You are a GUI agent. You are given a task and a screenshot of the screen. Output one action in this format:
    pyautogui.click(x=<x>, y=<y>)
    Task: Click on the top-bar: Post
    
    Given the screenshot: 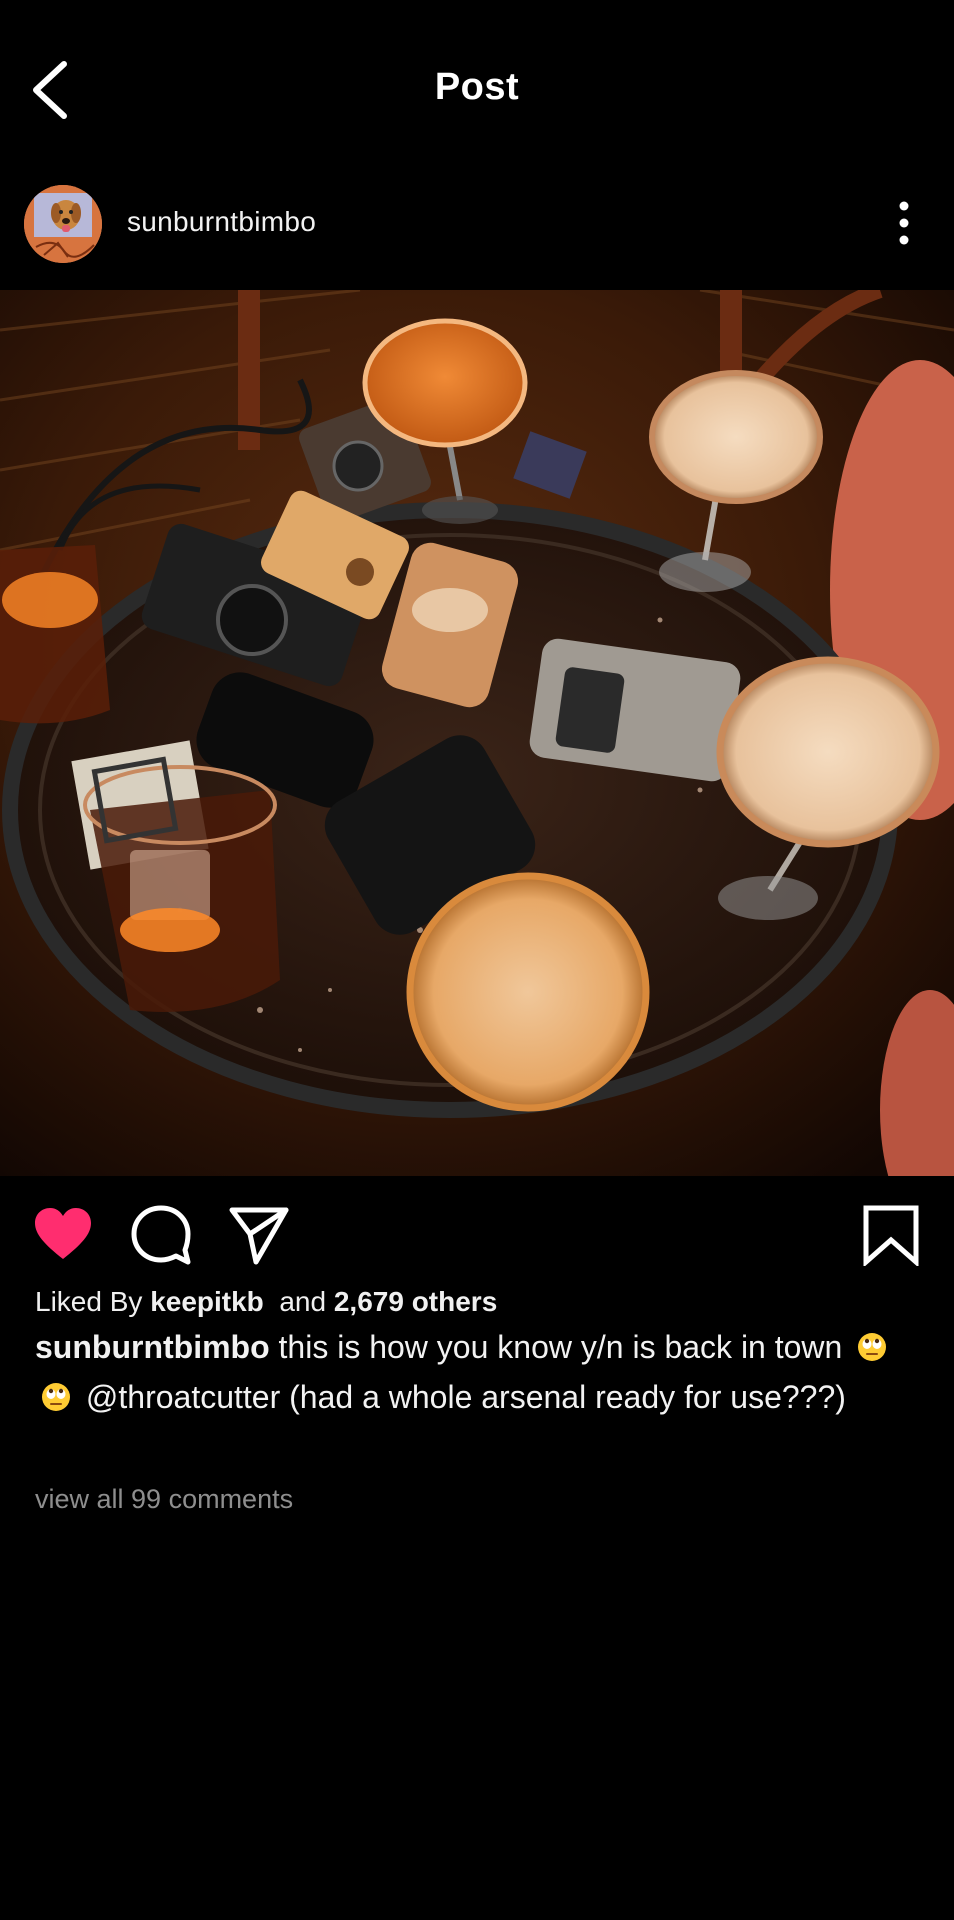 What is the action you would take?
    pyautogui.click(x=477, y=90)
    